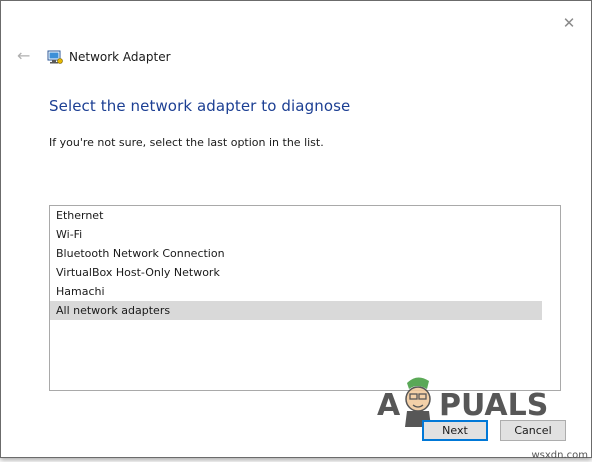 Image resolution: width=592 pixels, height=462 pixels. I want to click on watermark-domain: wsxdn.com, so click(559, 455).